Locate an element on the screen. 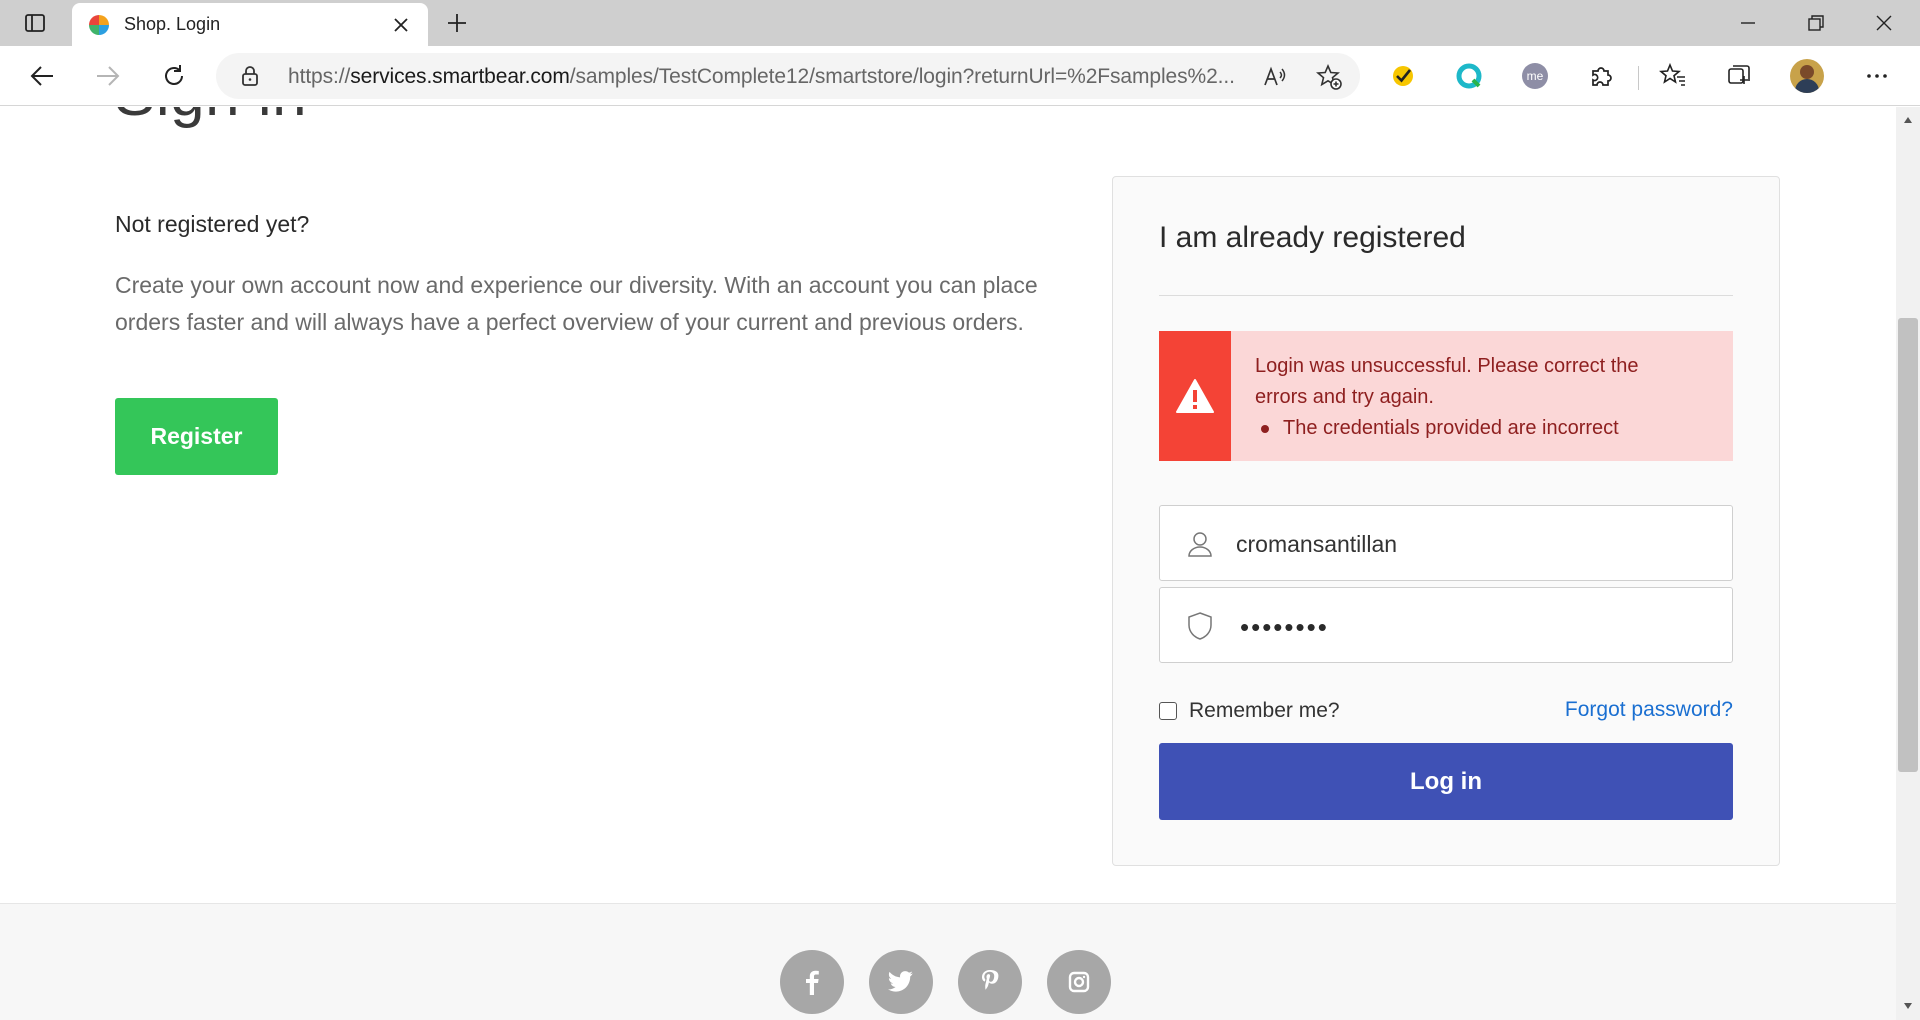 The height and width of the screenshot is (1020, 1920). shop-favicon-icon is located at coordinates (99, 24).